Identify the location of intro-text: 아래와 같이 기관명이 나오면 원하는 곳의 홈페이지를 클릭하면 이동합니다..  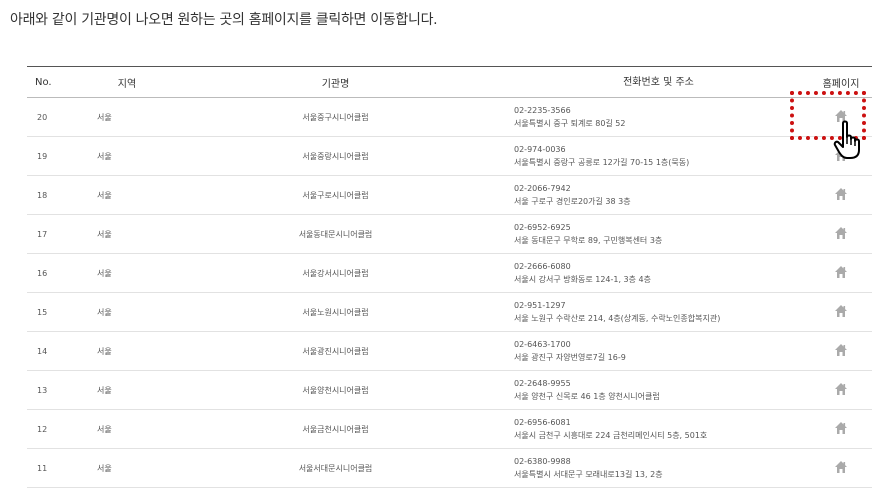
(224, 20).